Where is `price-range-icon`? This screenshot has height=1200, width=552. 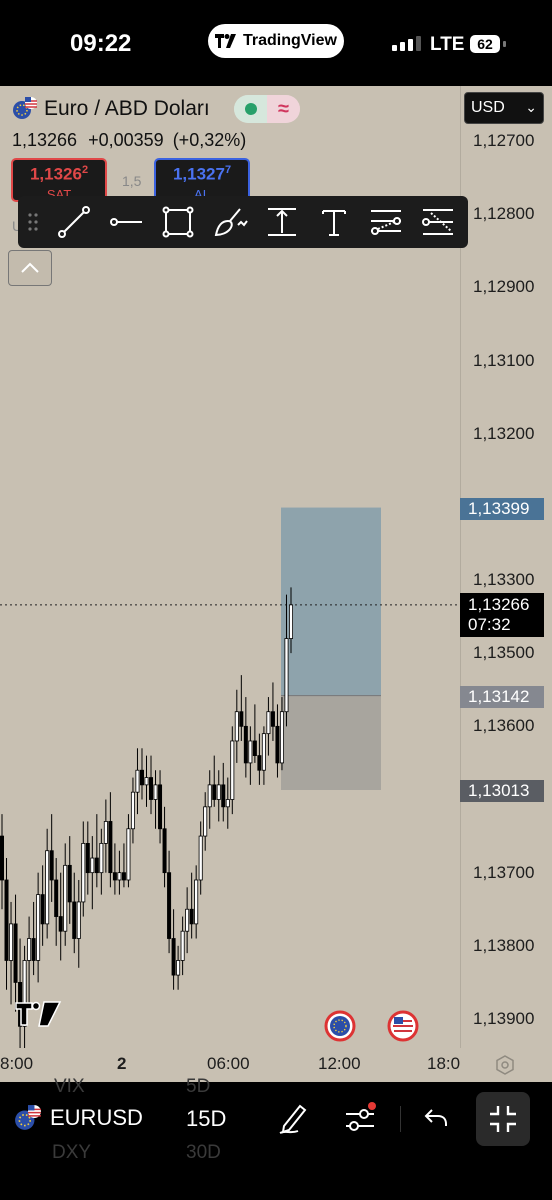
price-range-icon is located at coordinates (282, 222).